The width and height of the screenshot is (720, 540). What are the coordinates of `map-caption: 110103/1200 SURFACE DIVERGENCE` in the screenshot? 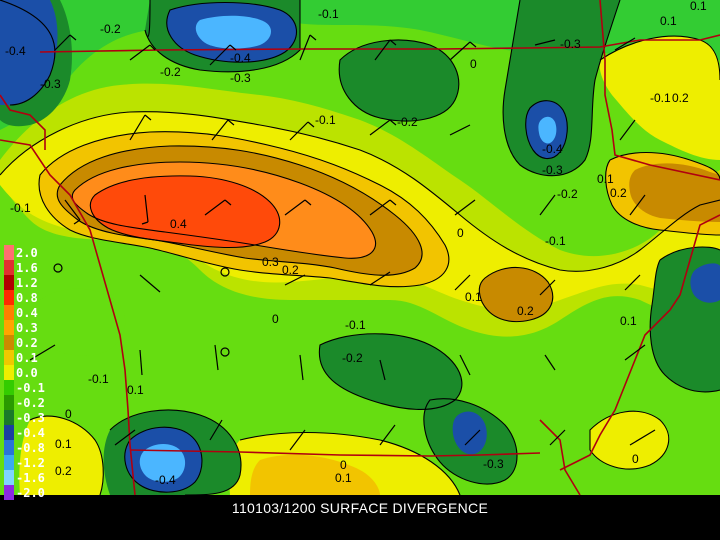 It's located at (360, 508).